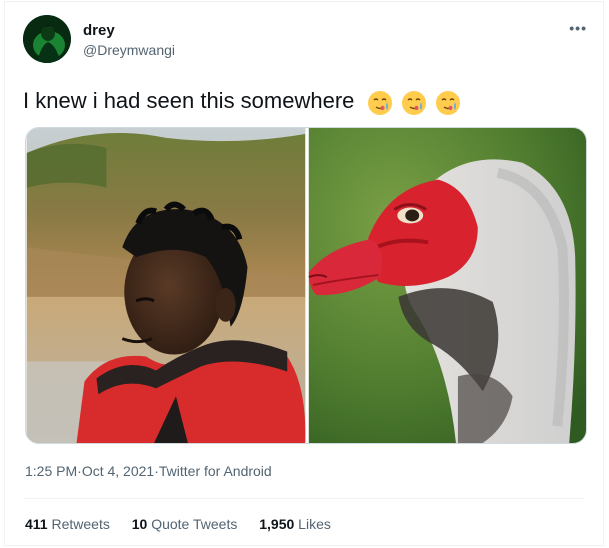 The height and width of the screenshot is (548, 609). Describe the element at coordinates (314, 524) in the screenshot. I see `likes-label: Likes` at that location.